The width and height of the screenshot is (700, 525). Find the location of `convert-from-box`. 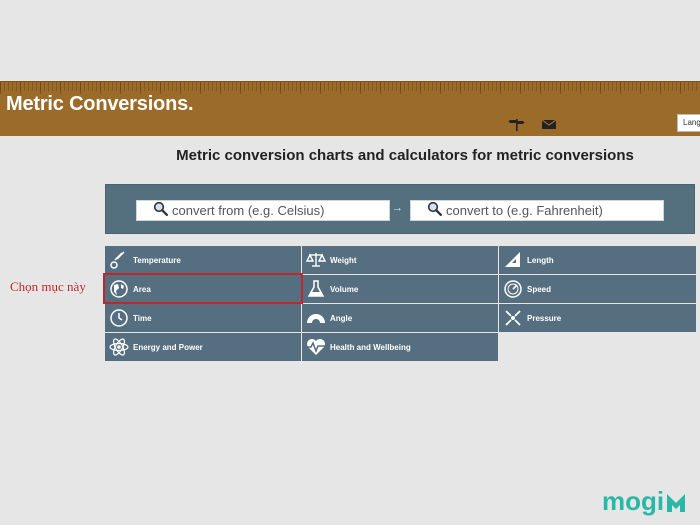

convert-from-box is located at coordinates (263, 210).